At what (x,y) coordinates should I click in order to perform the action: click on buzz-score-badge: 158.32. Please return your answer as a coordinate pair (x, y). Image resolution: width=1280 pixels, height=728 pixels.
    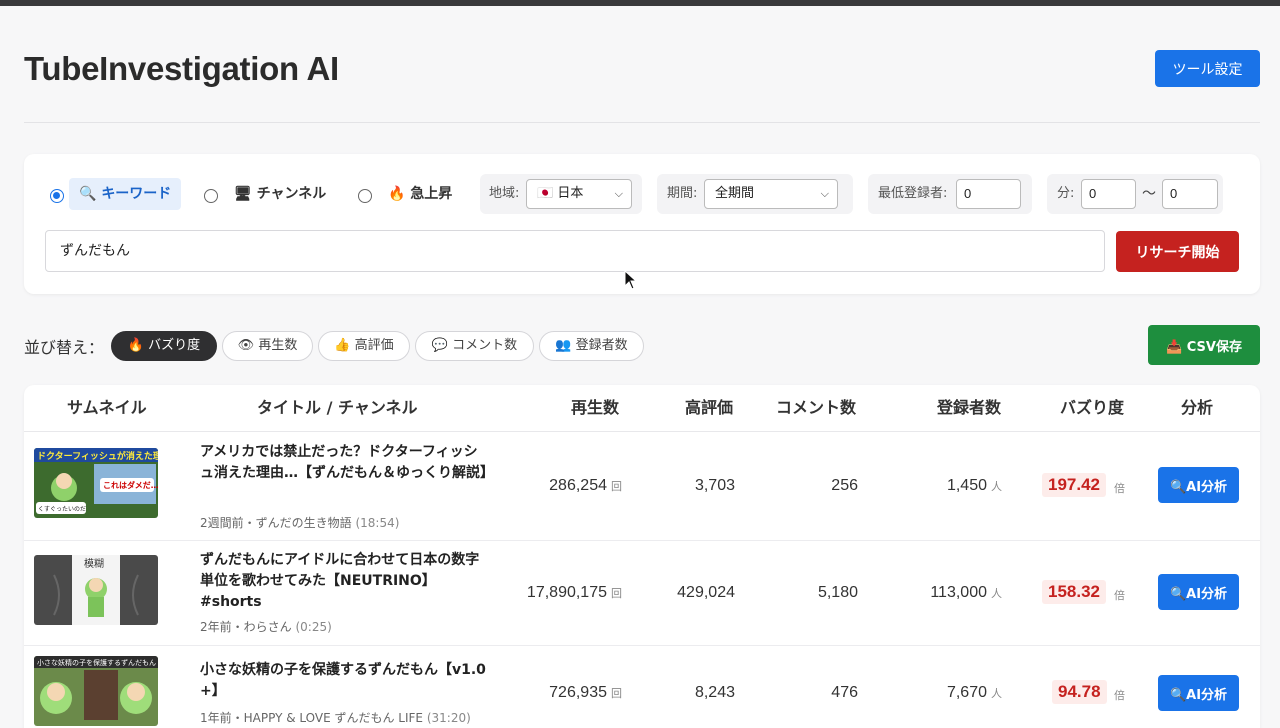
    Looking at the image, I should click on (1074, 592).